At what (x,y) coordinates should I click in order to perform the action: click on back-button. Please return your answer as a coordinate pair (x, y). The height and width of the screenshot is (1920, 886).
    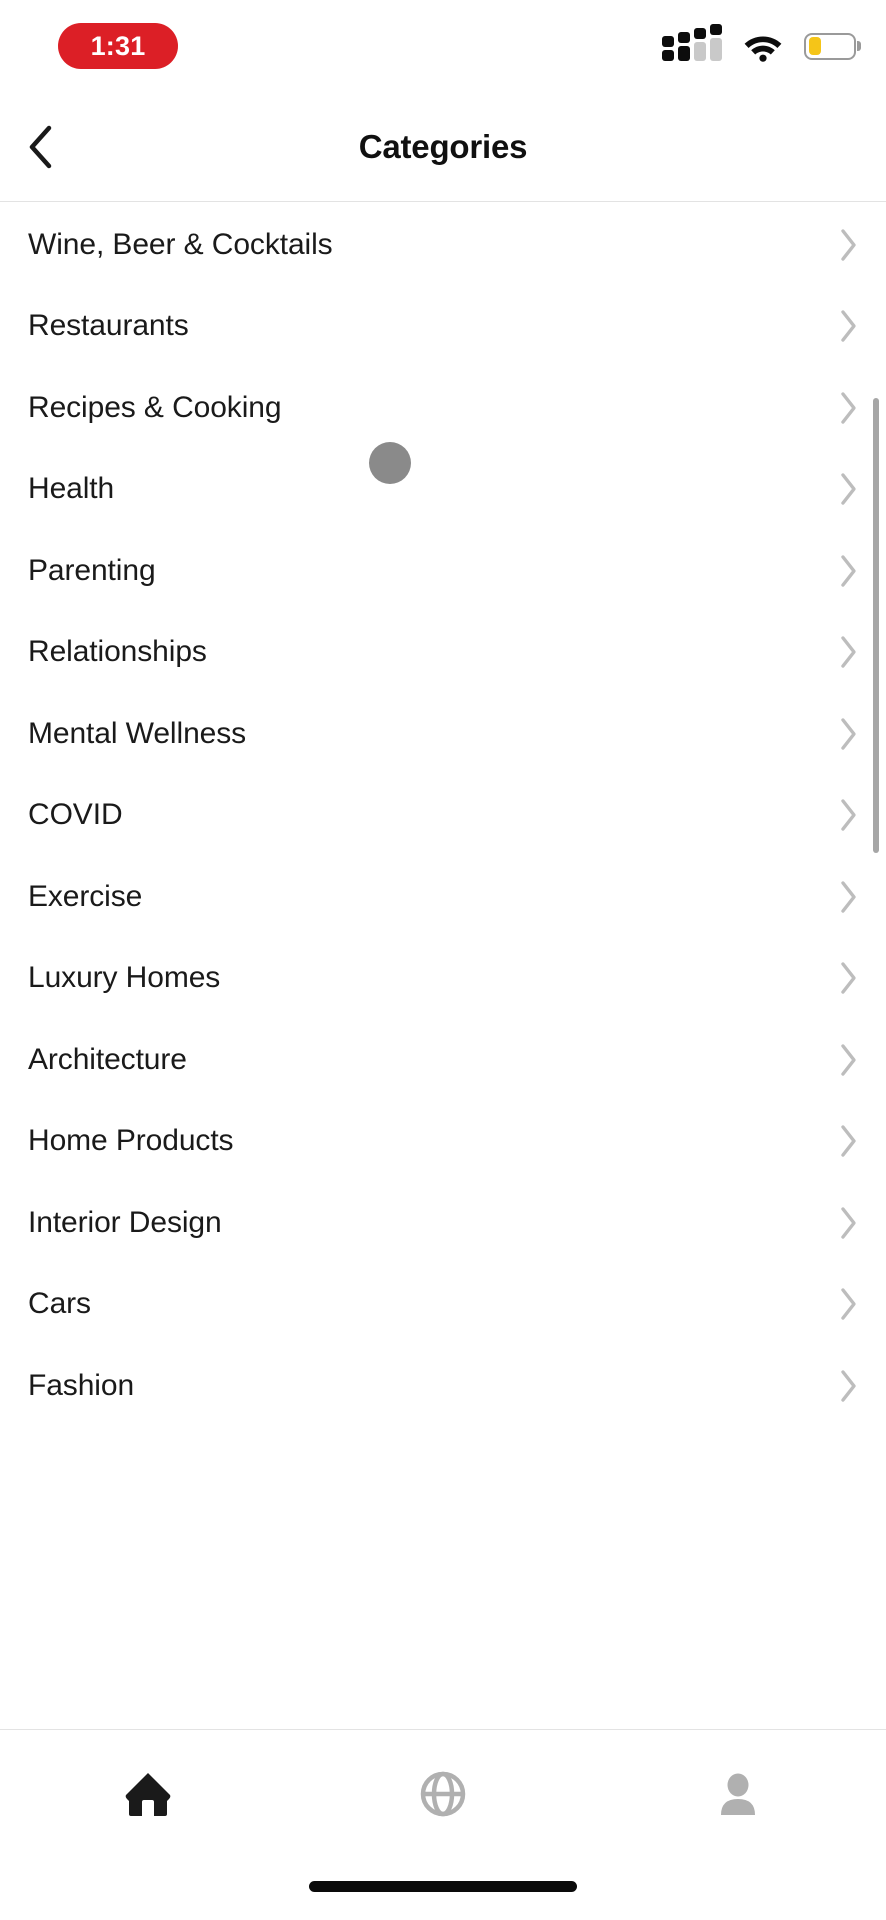
    Looking at the image, I should click on (41, 147).